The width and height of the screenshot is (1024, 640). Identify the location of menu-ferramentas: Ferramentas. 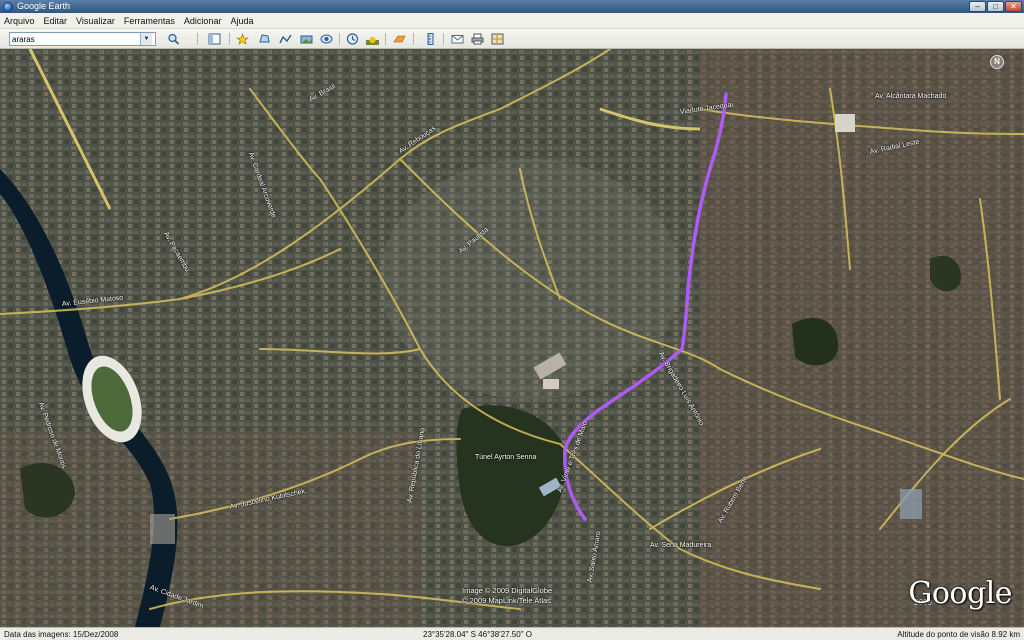
(149, 21).